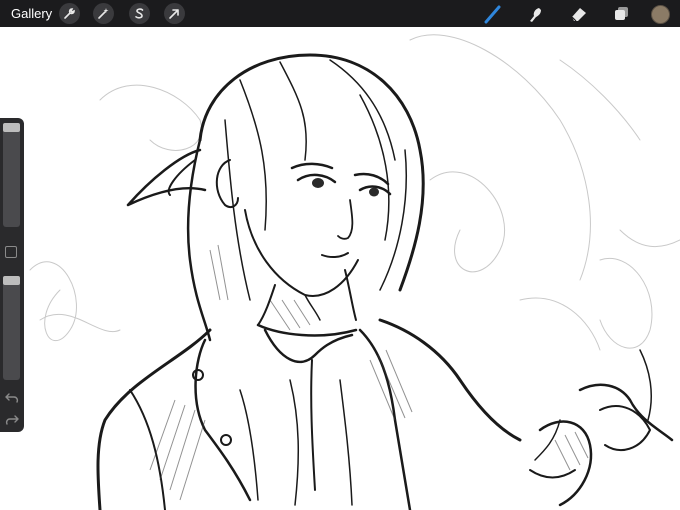 The height and width of the screenshot is (510, 680). What do you see at coordinates (11, 280) in the screenshot?
I see `brush-opacity-handle` at bounding box center [11, 280].